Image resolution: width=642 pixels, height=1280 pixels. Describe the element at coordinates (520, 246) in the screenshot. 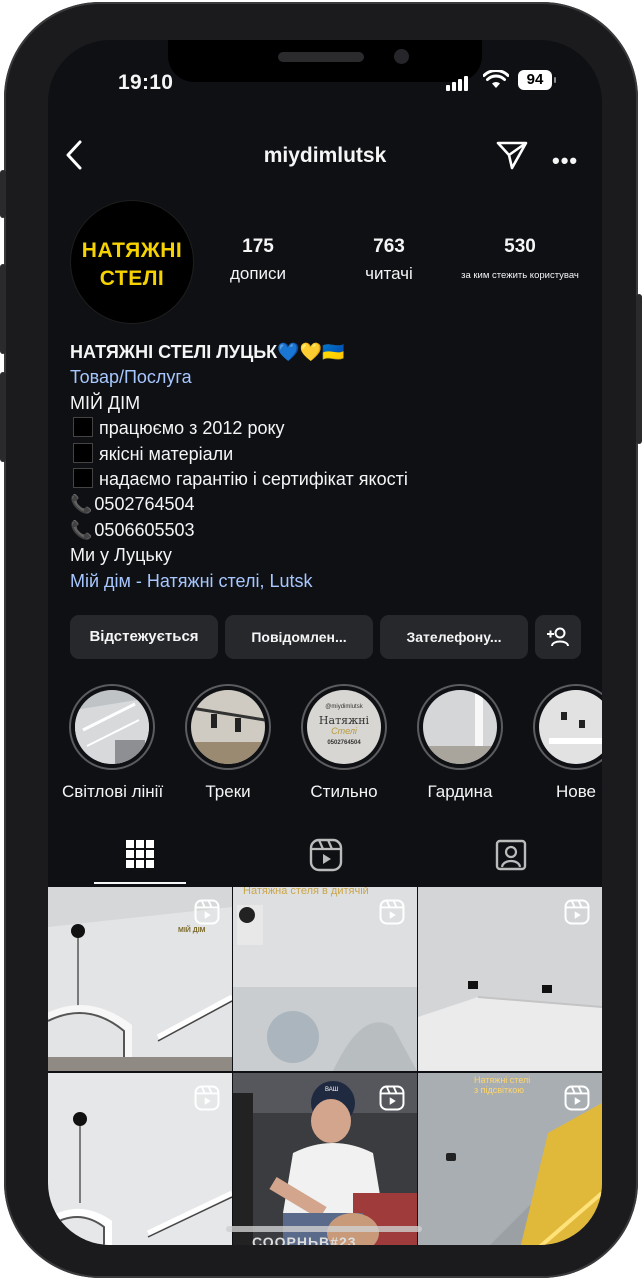

I see `following-number: 530` at that location.